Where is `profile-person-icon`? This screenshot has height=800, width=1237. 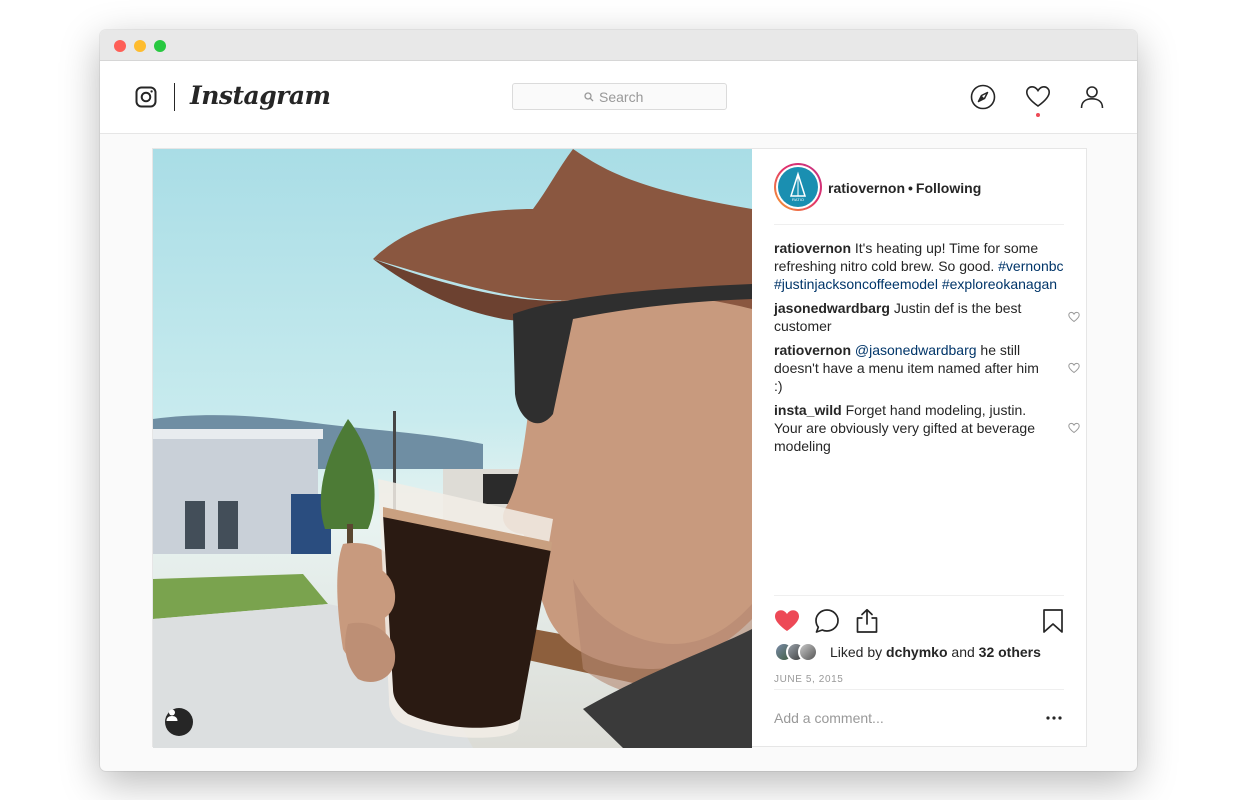
profile-person-icon is located at coordinates (1092, 97).